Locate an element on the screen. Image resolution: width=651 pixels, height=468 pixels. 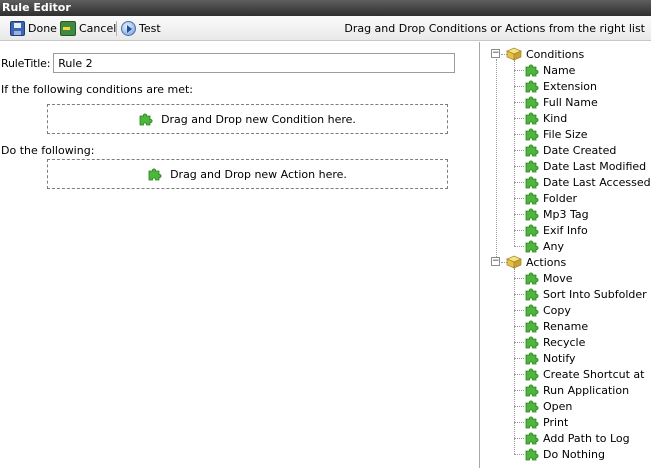
tree-item-label: Exif Info is located at coordinates (565, 230).